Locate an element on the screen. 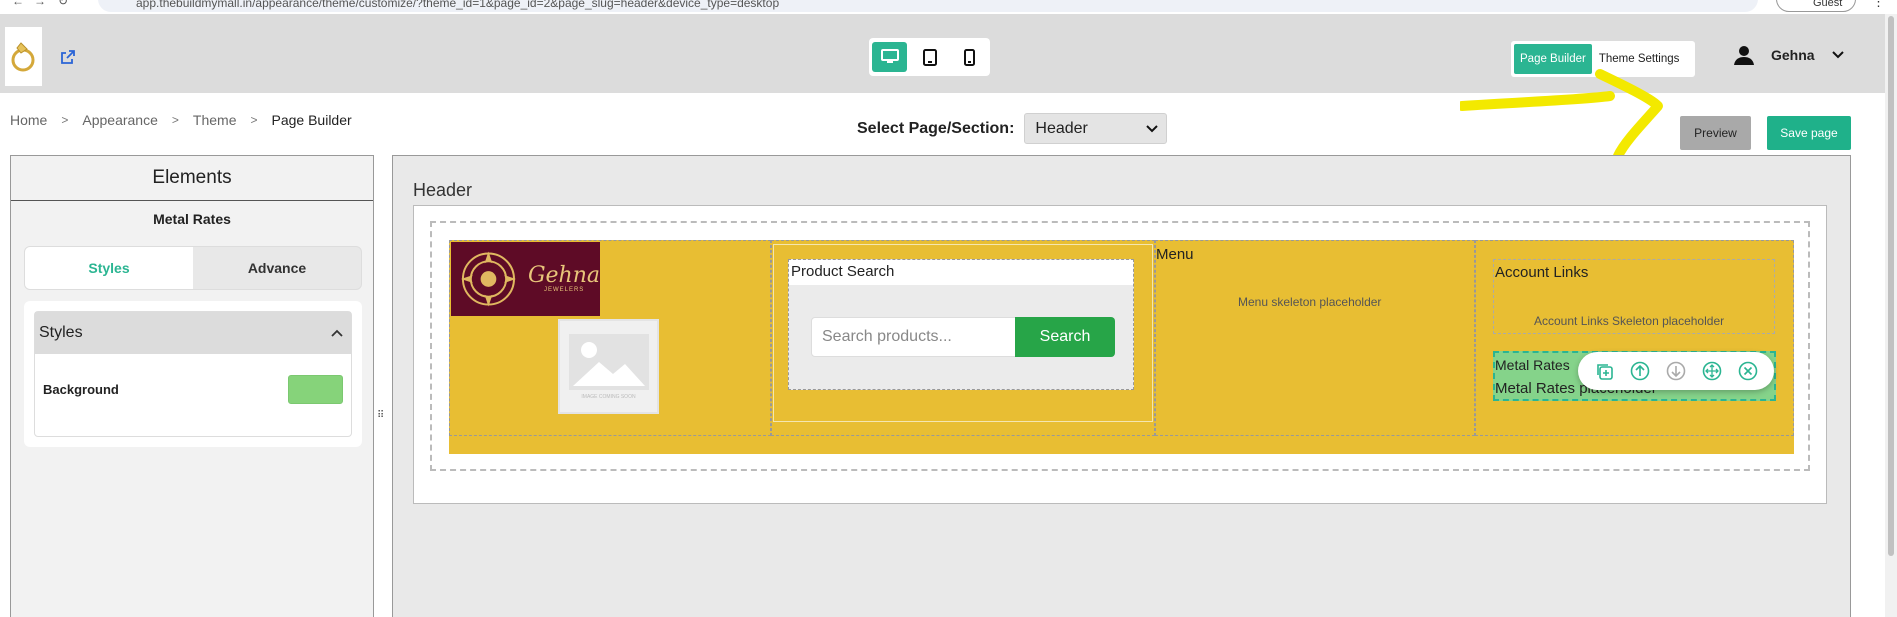  account-links-placeholder: Account Links Skeleton placeholder is located at coordinates (1629, 321).